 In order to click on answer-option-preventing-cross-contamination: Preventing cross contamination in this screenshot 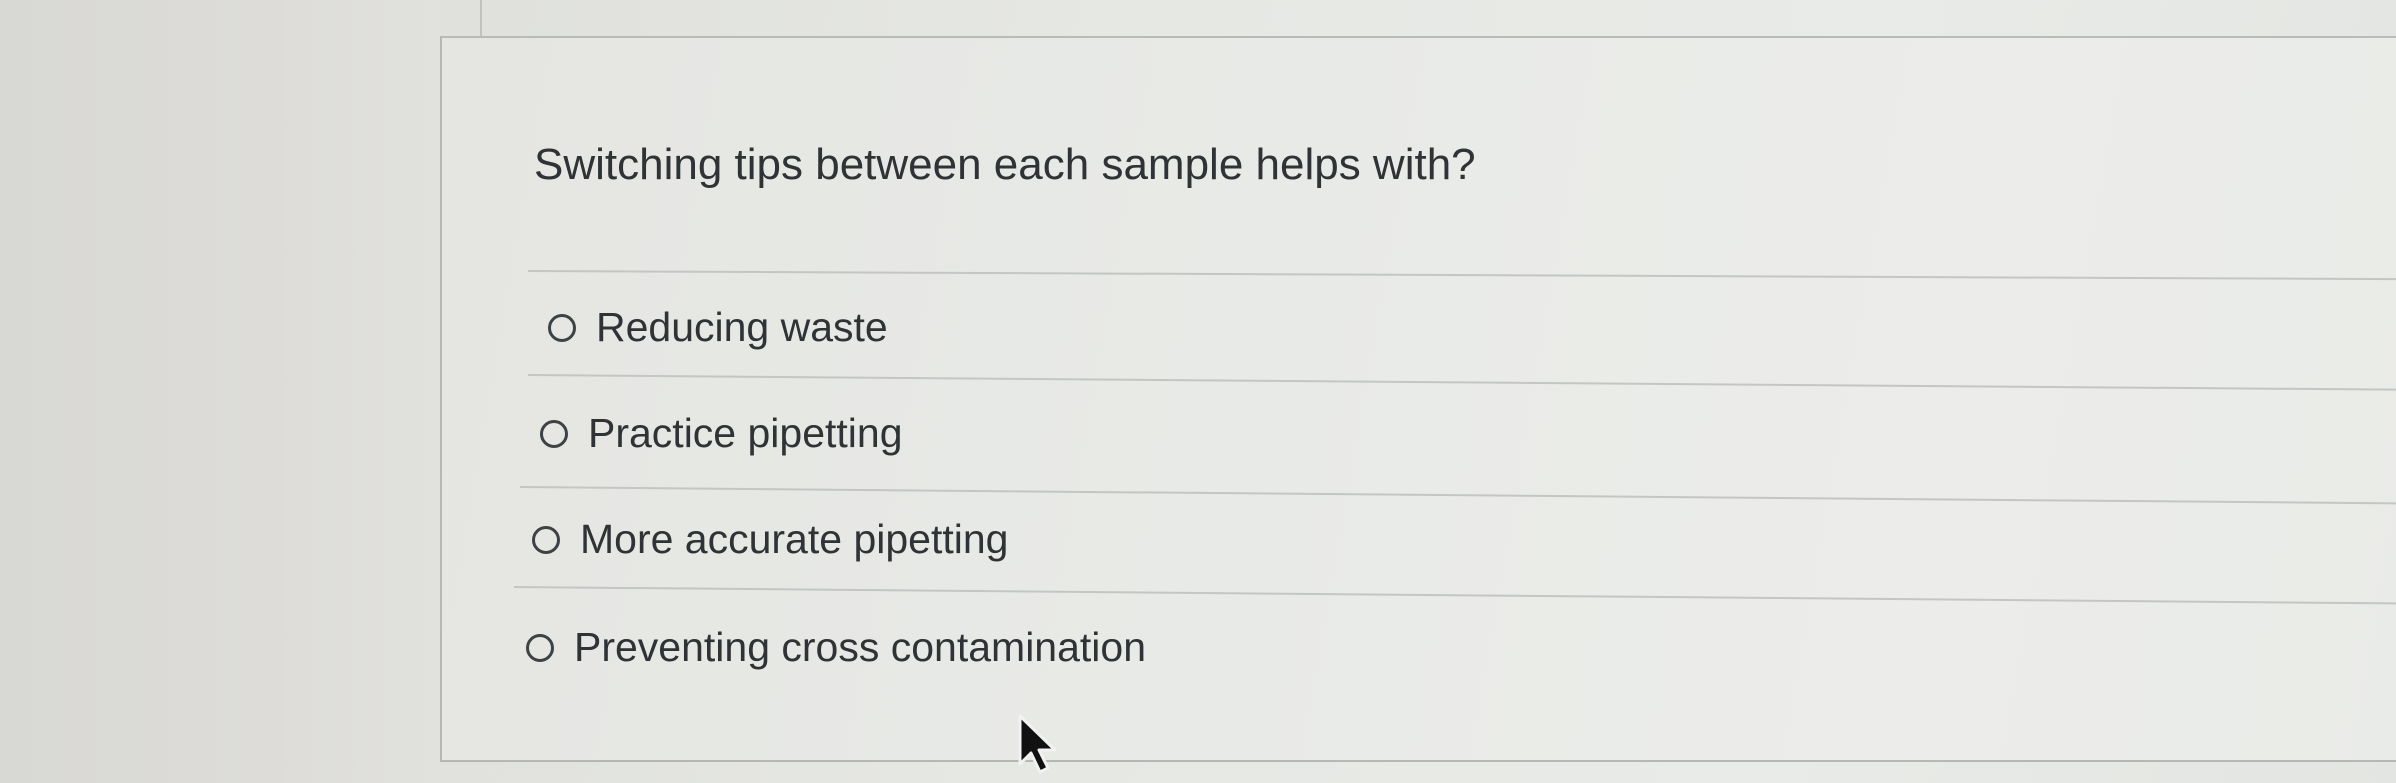, I will do `click(836, 647)`.